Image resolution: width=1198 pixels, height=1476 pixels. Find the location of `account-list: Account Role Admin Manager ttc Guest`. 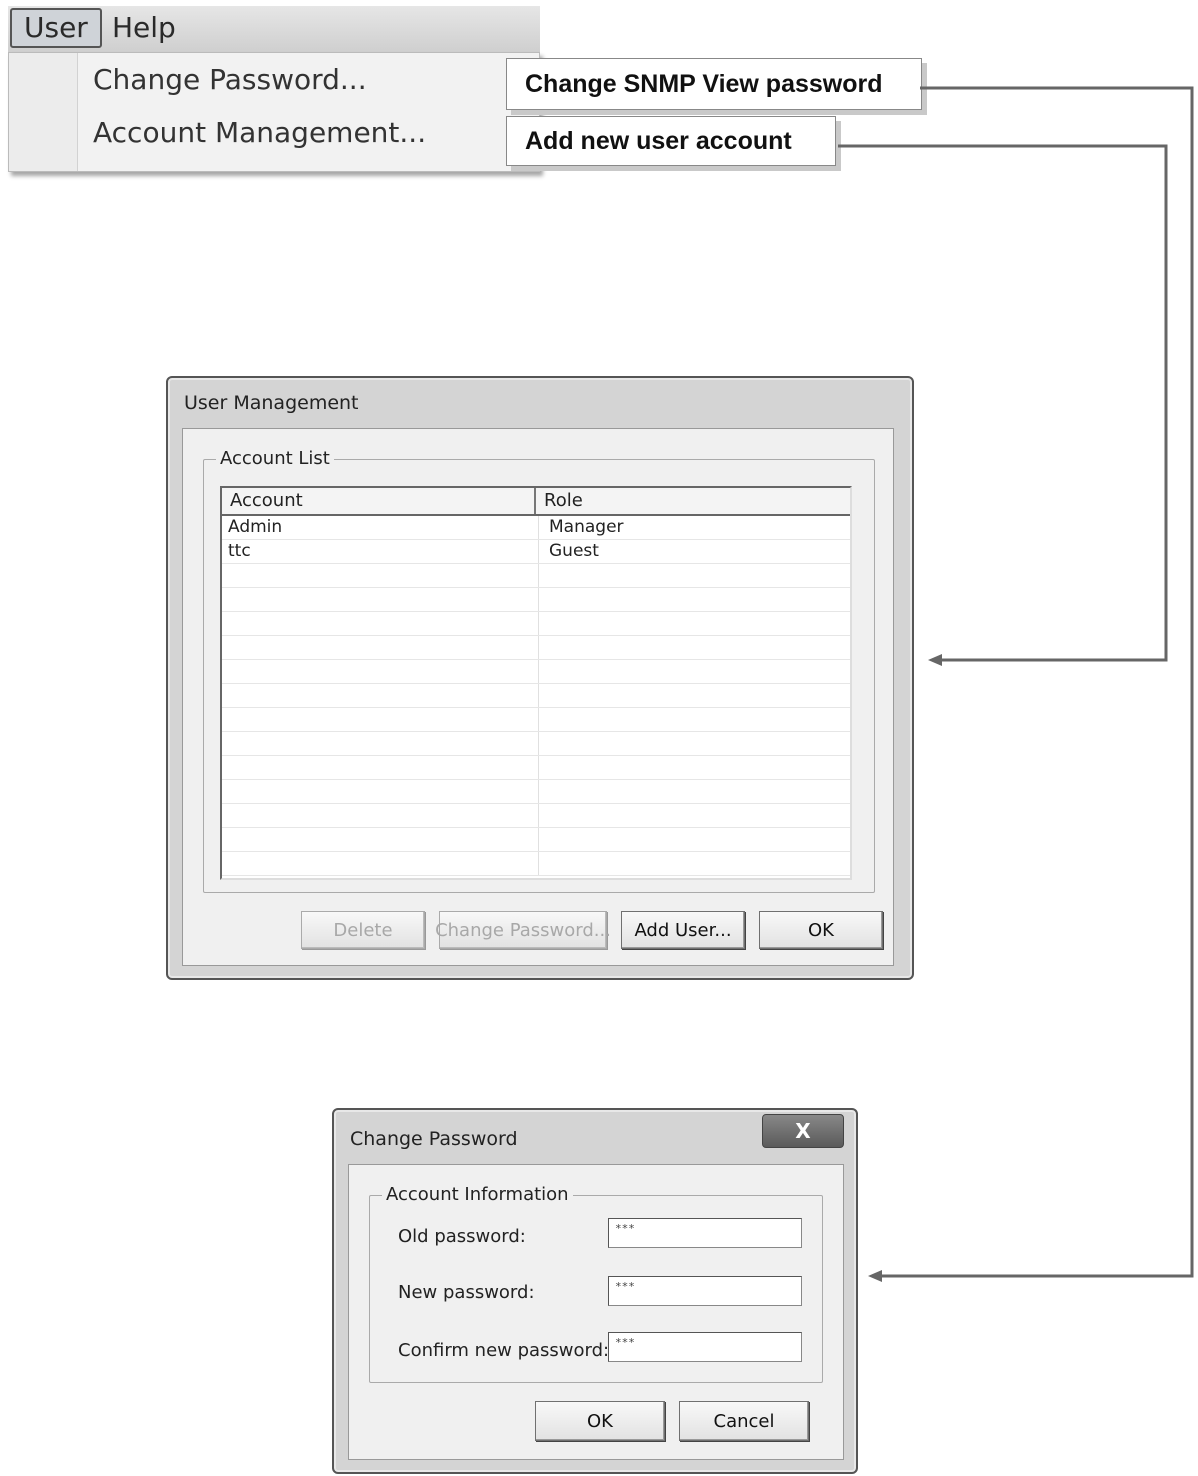

account-list: Account Role Admin Manager ttc Guest is located at coordinates (536, 683).